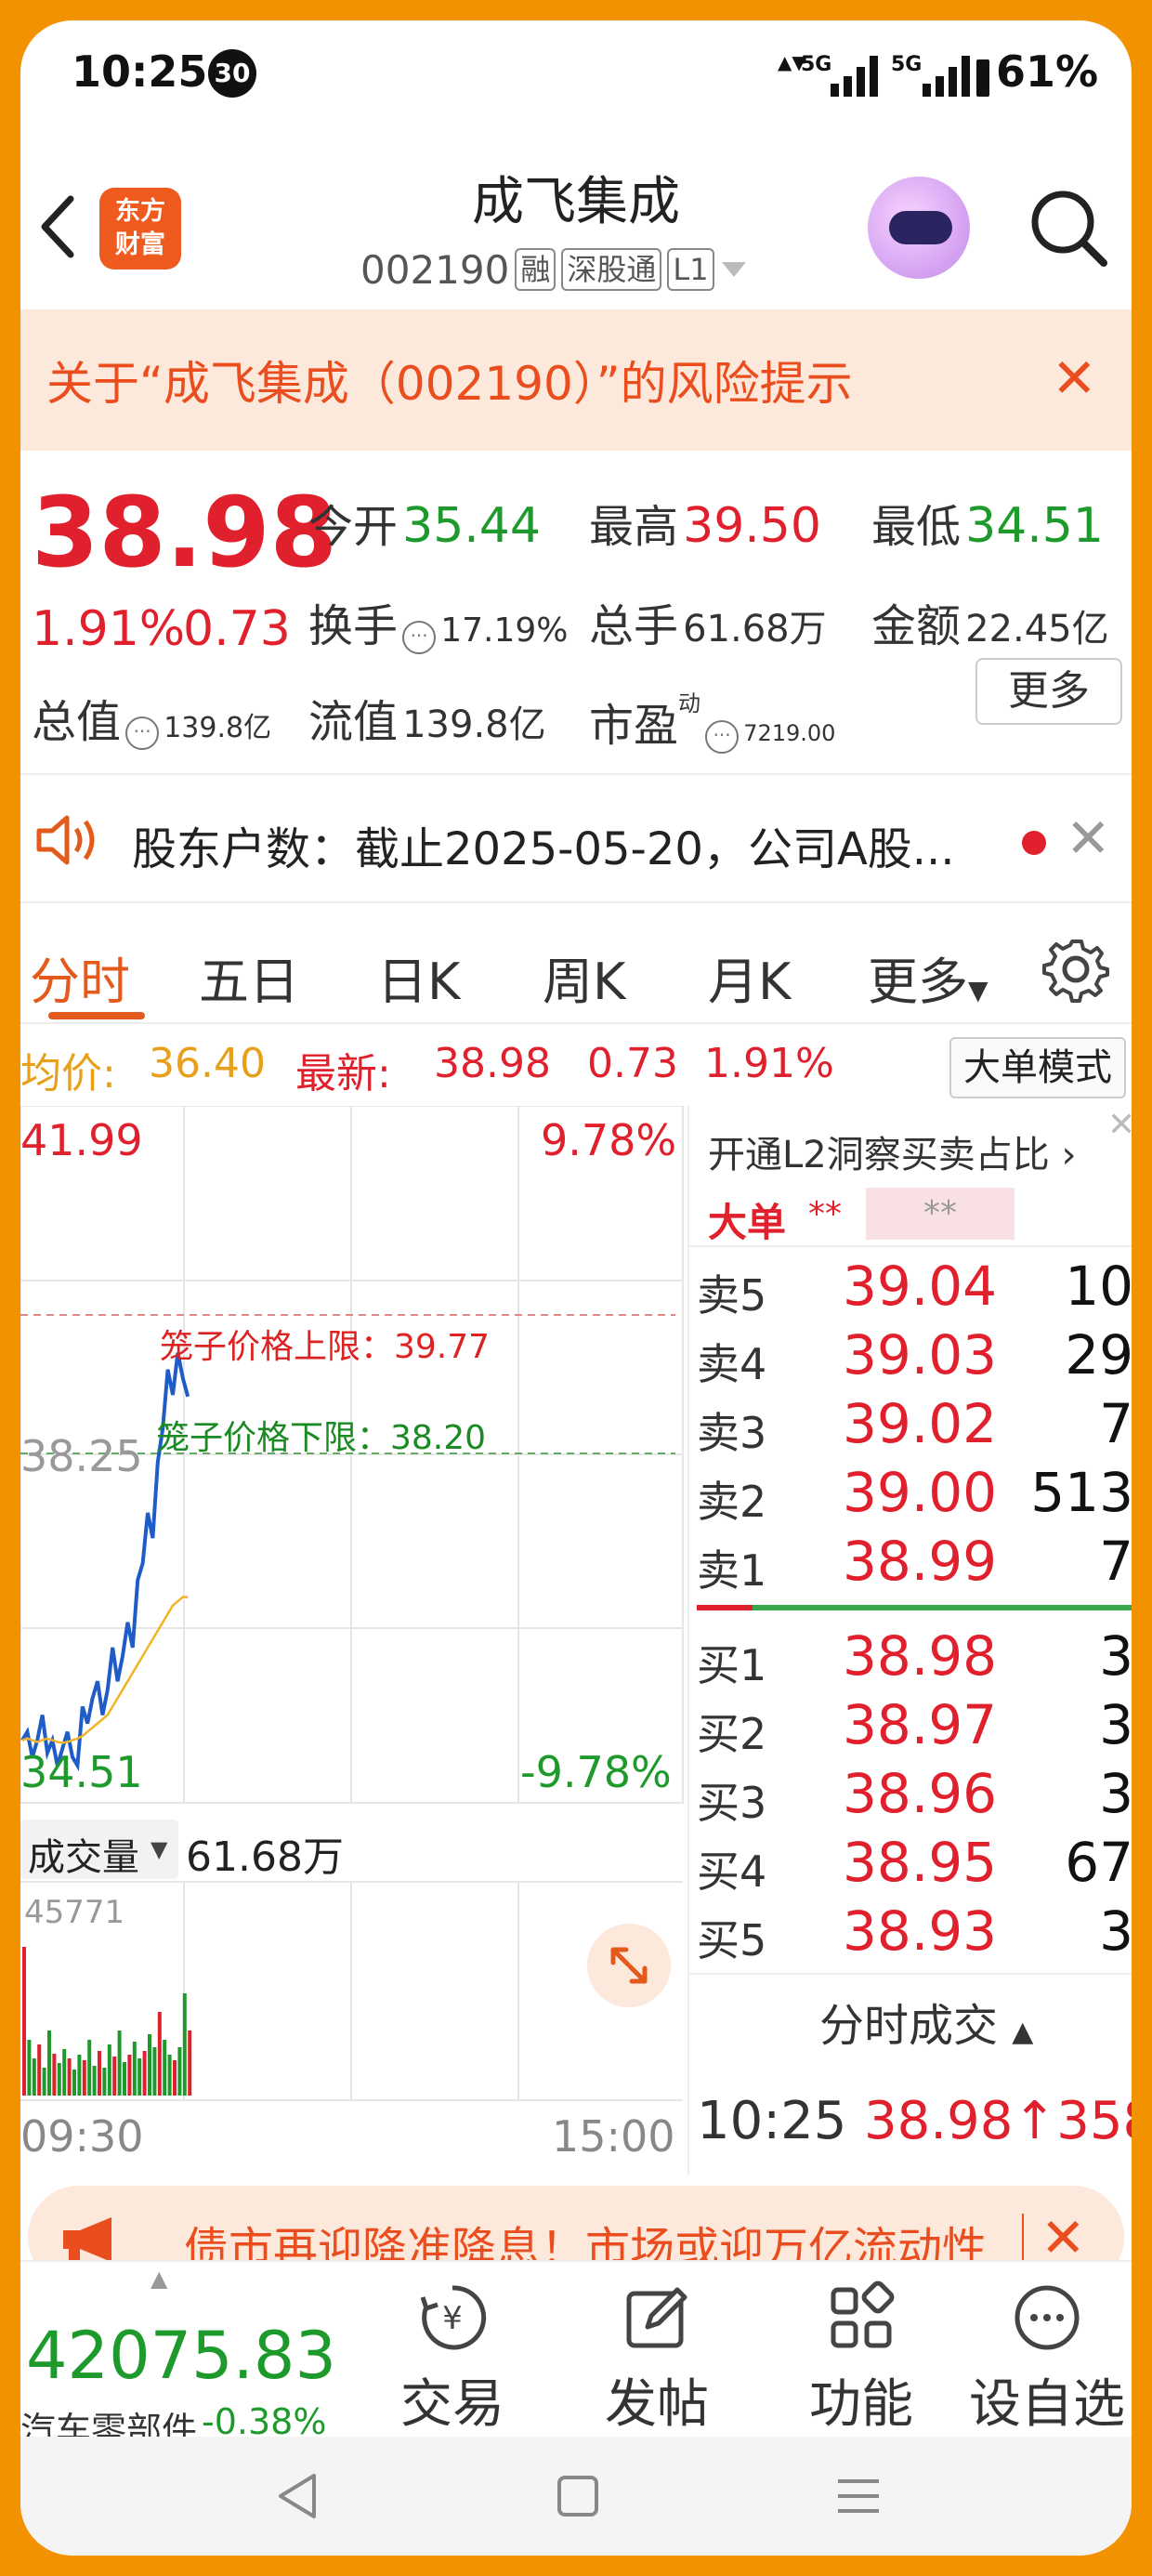 The image size is (1152, 2576). I want to click on system-nav-bar, so click(576, 2496).